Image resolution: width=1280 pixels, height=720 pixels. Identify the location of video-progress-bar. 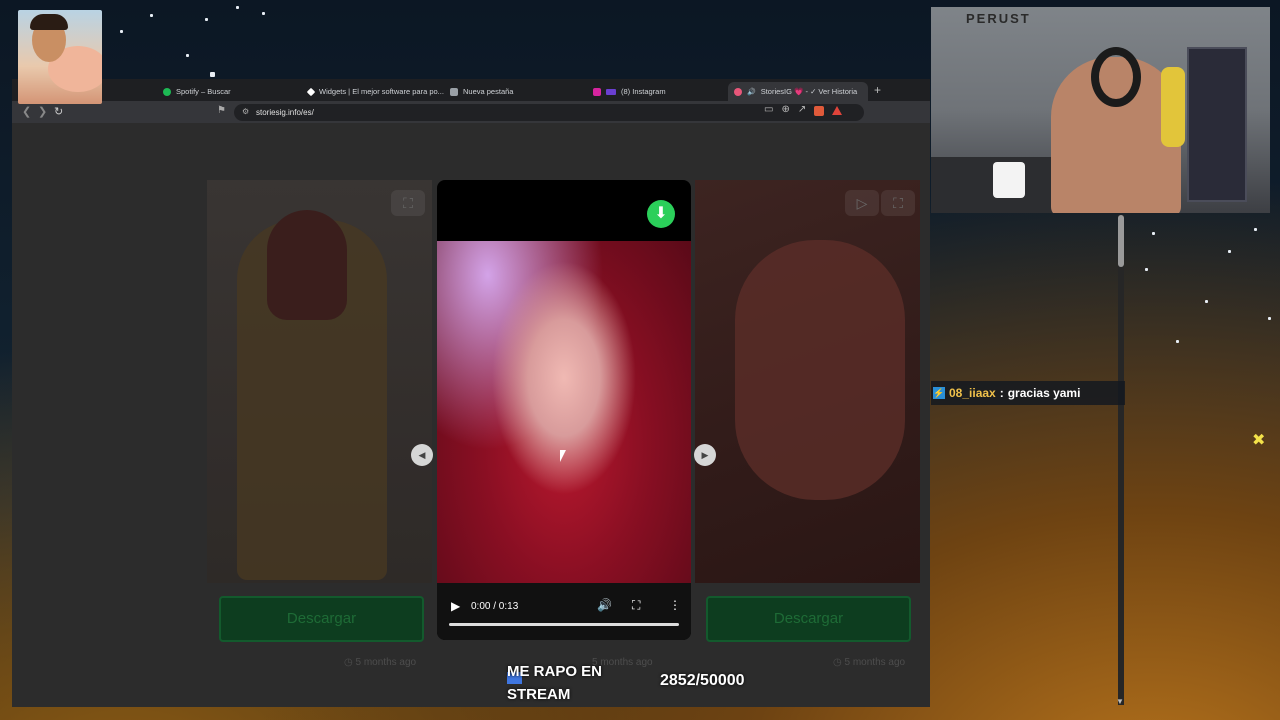
(564, 624).